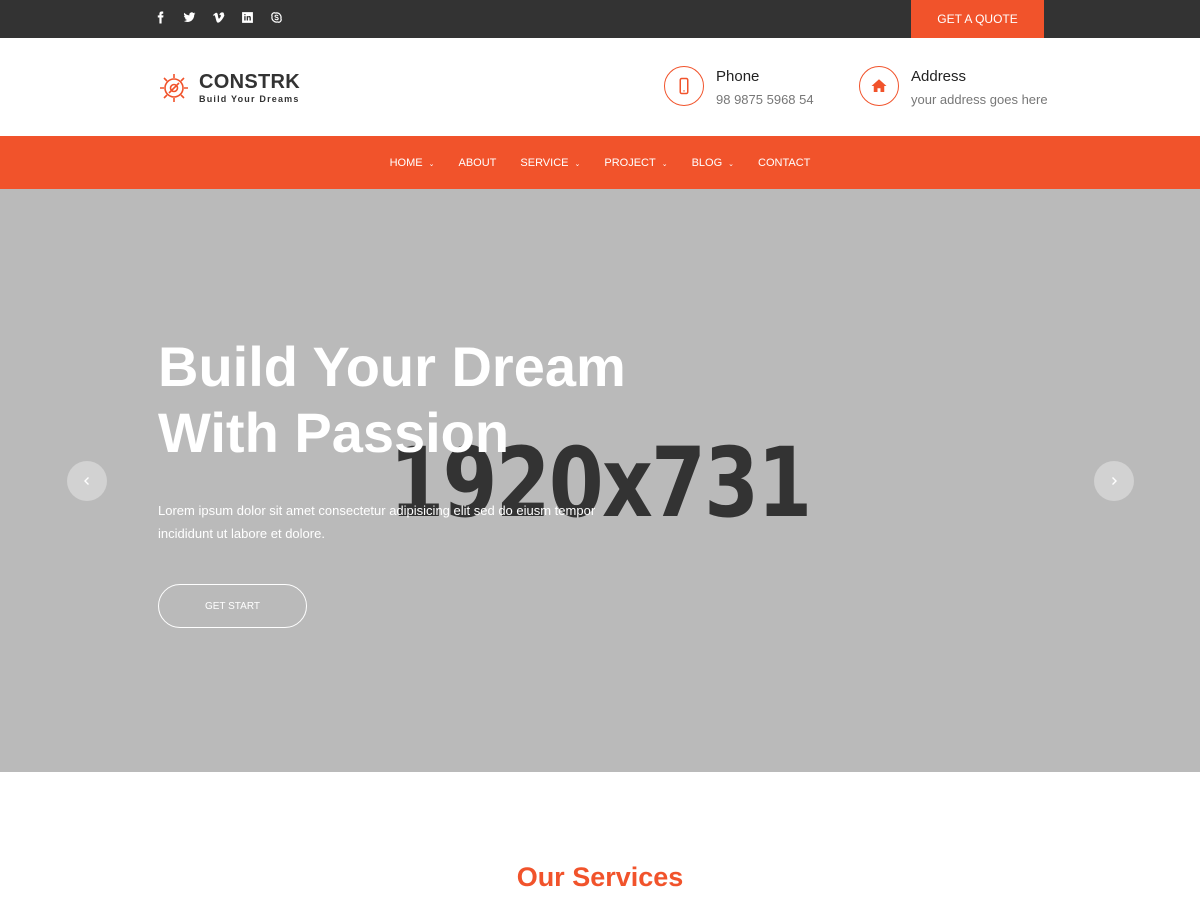 This screenshot has height=900, width=1200. Describe the element at coordinates (738, 76) in the screenshot. I see `phone-title: Phone` at that location.